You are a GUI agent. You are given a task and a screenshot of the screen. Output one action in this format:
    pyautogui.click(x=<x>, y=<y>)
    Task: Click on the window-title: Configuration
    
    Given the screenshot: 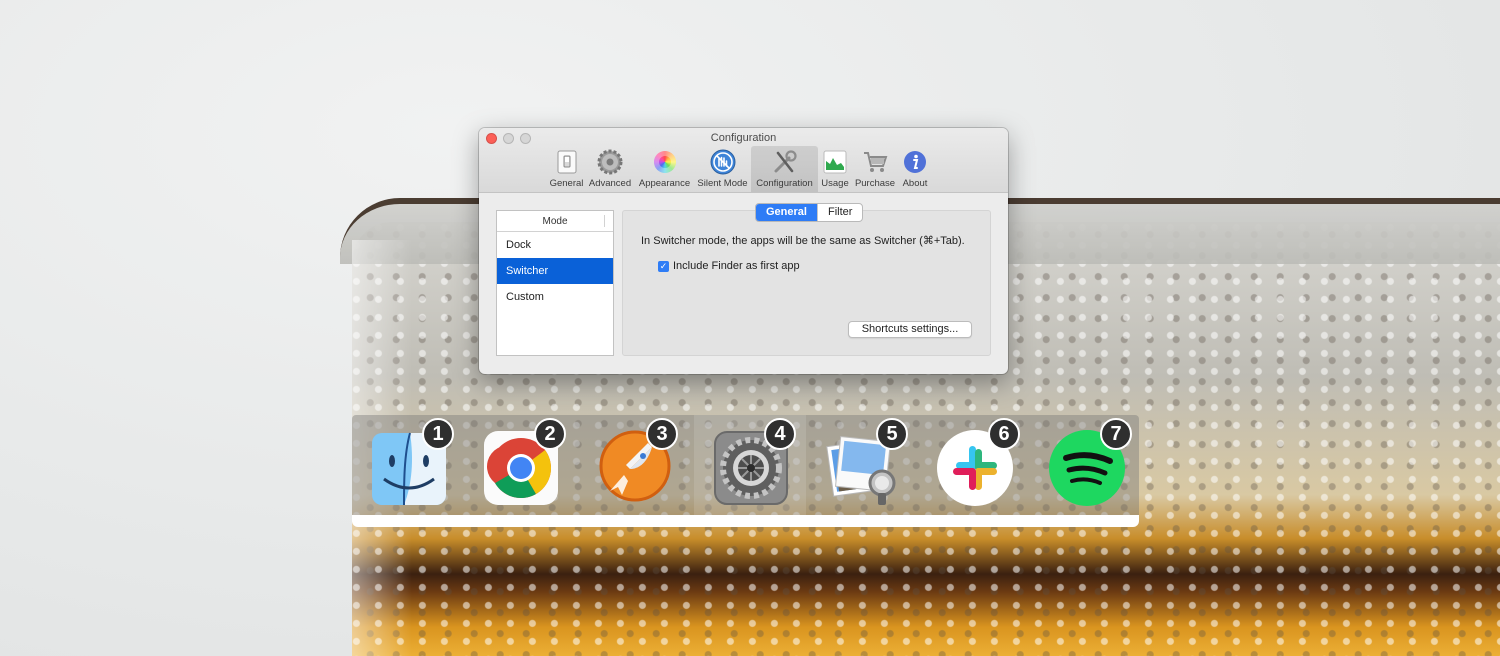 What is the action you would take?
    pyautogui.click(x=743, y=138)
    